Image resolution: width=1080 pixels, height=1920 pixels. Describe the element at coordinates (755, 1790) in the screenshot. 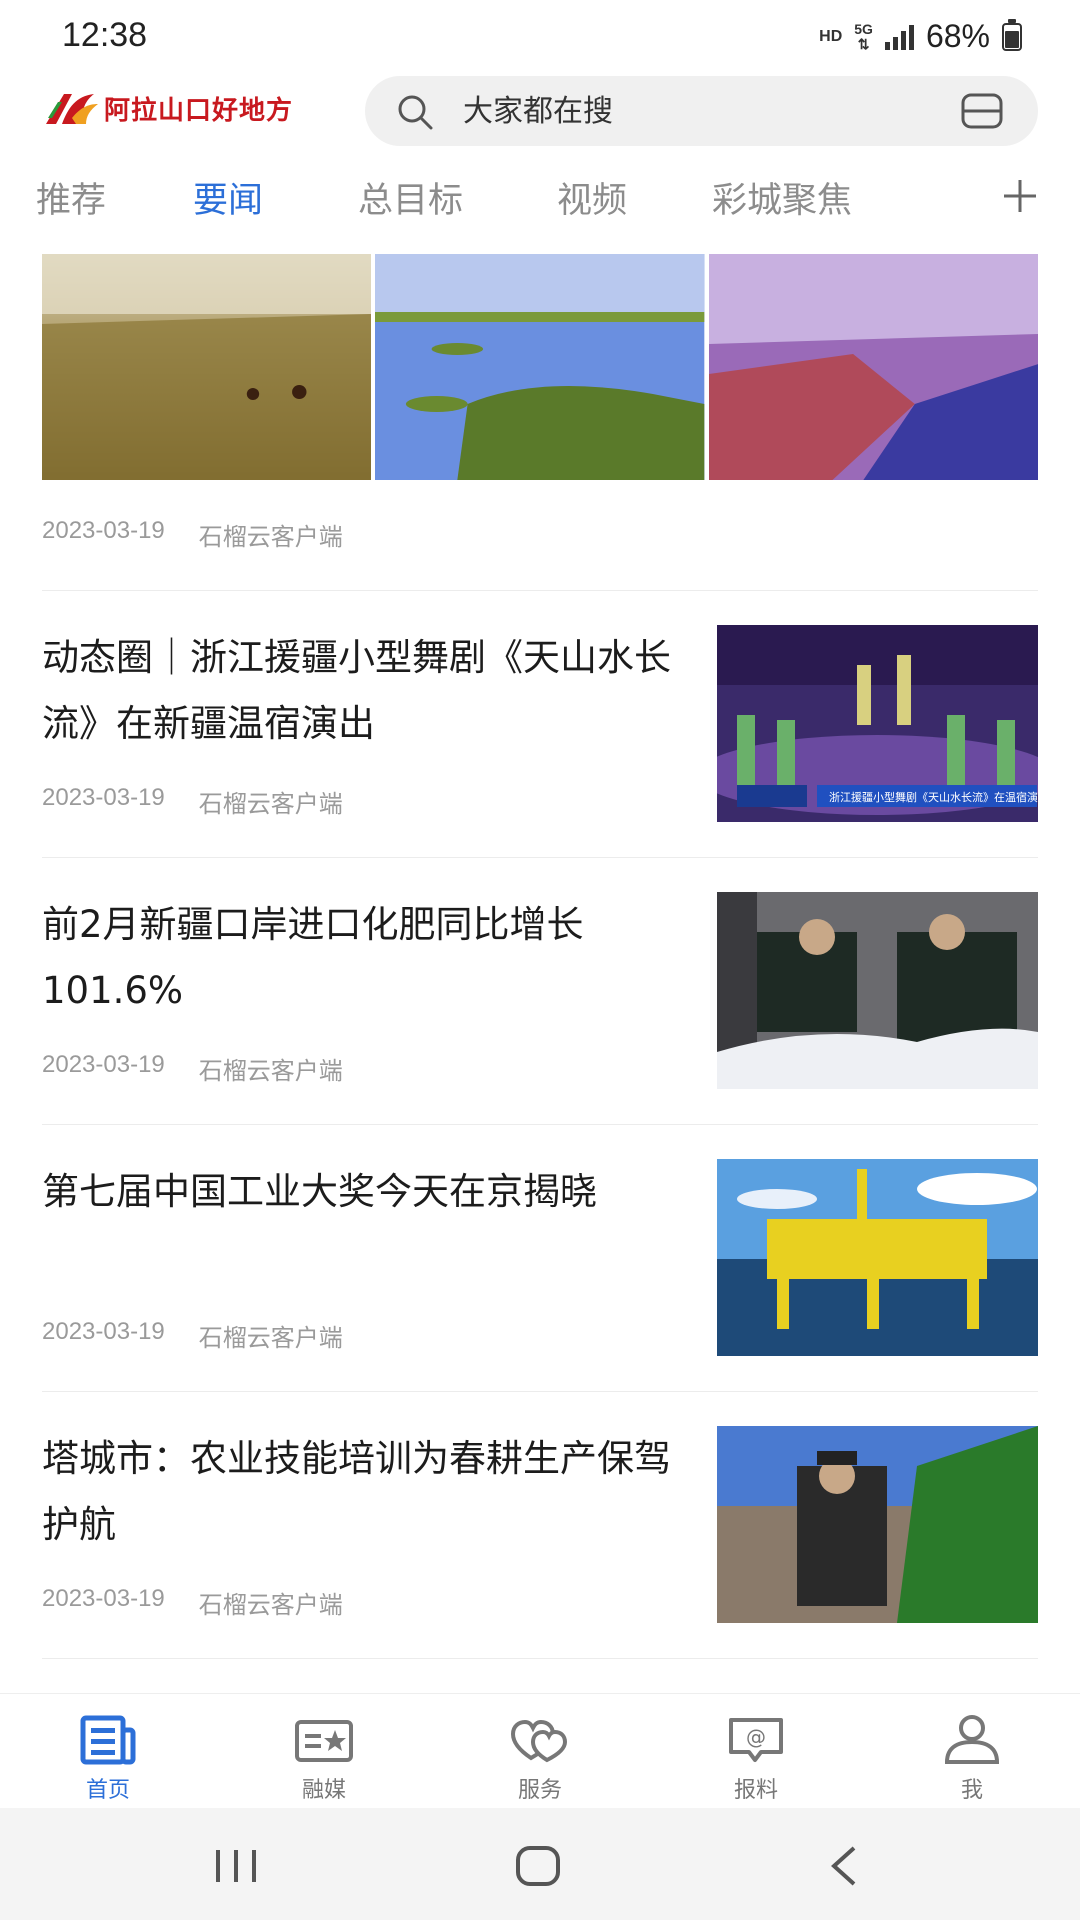

I see `nav-label: 报料` at that location.